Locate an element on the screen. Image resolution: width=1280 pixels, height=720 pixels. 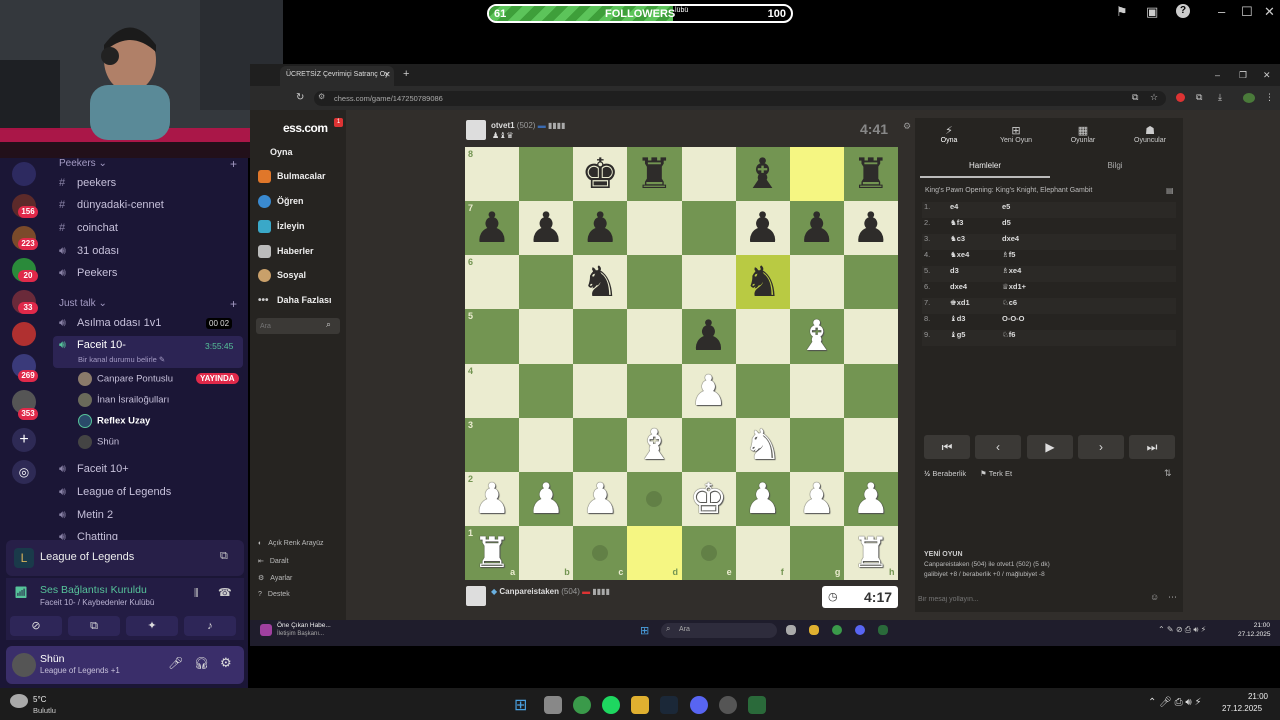
square-e3 is located at coordinates (708, 444).